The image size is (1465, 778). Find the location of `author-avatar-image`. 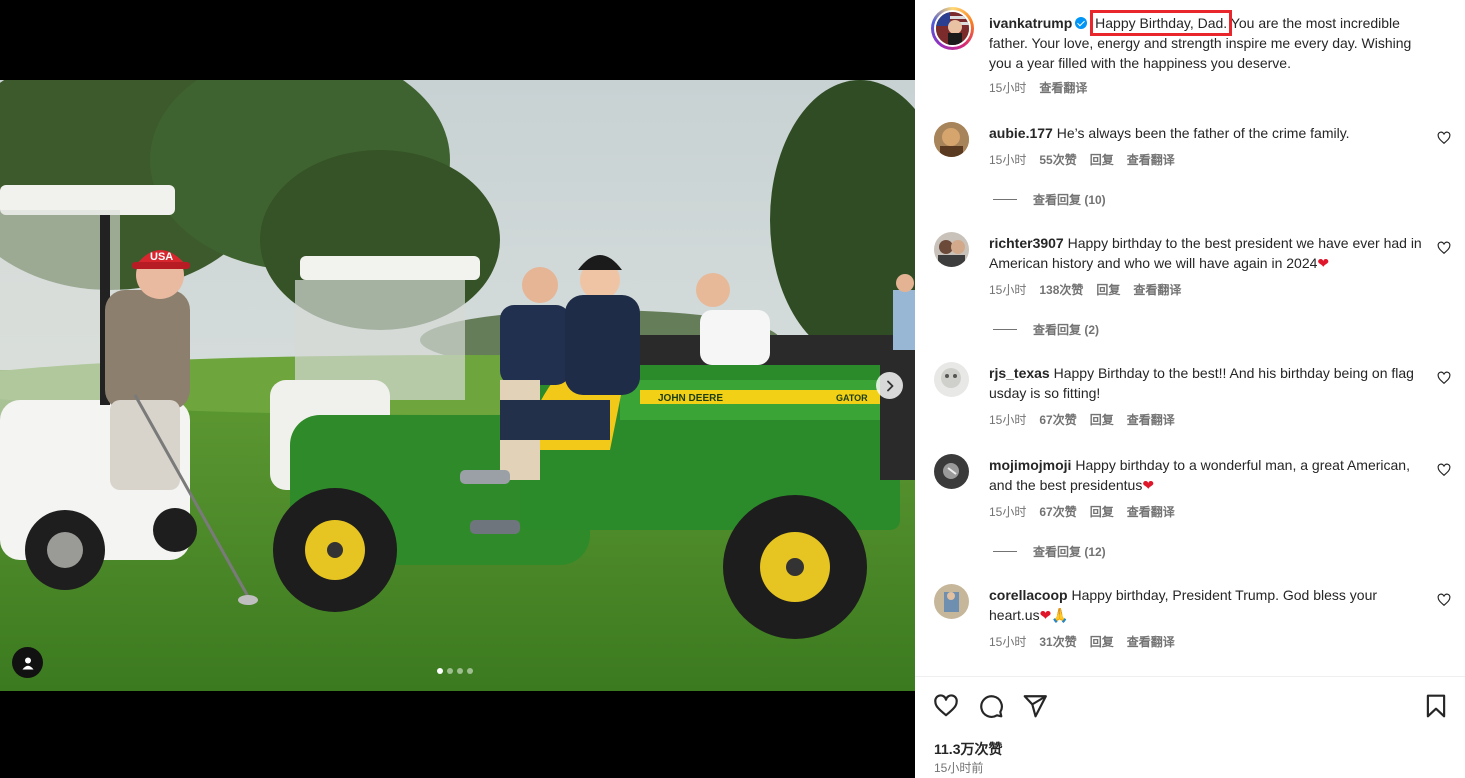

author-avatar-image is located at coordinates (952, 28).